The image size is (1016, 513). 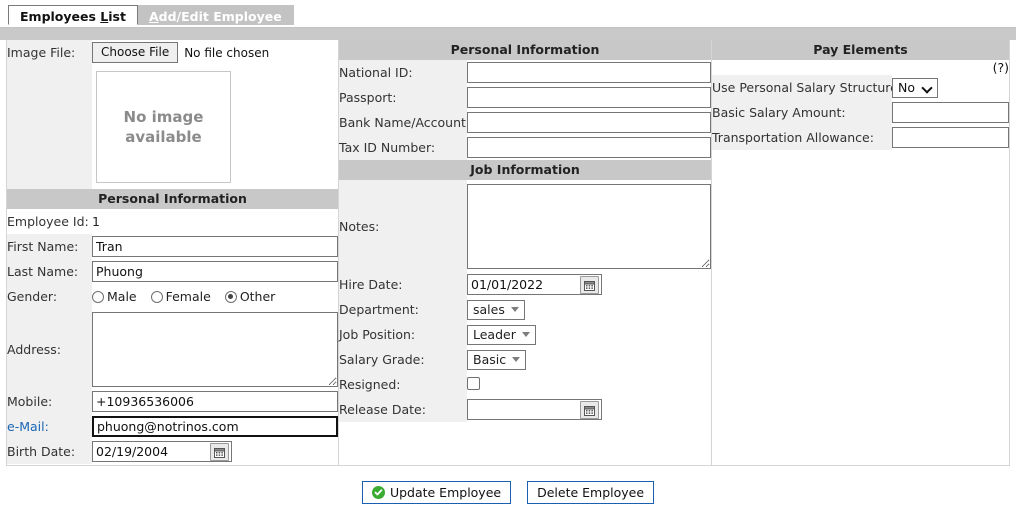 I want to click on notes-textarea, so click(x=589, y=226).